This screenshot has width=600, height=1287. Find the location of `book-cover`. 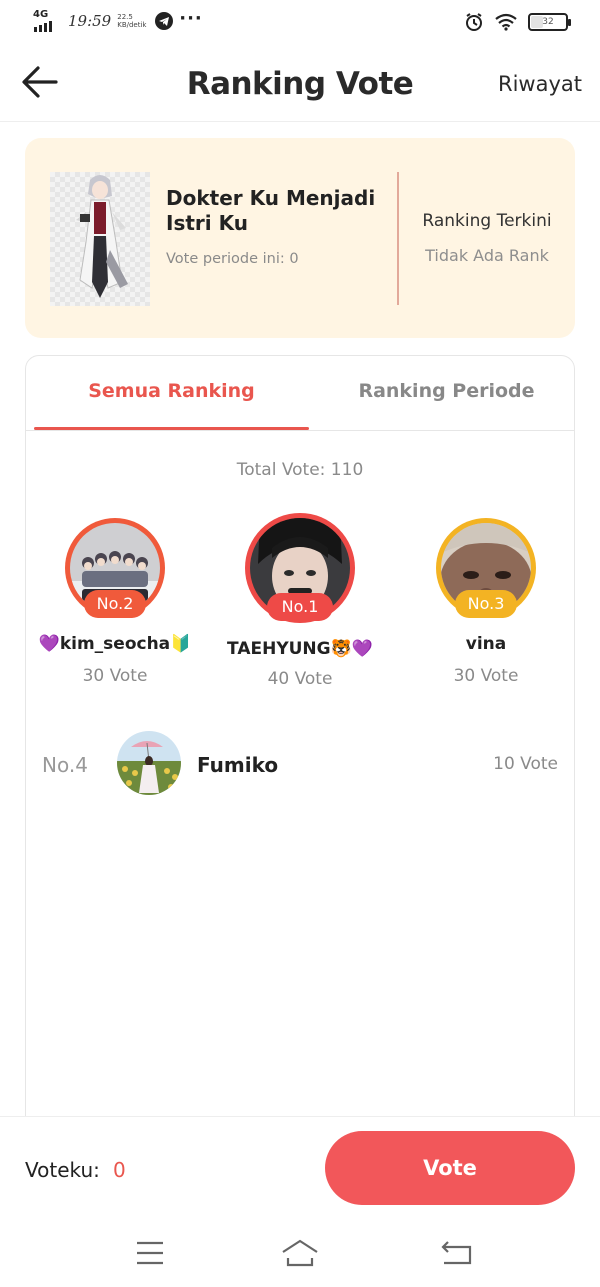

book-cover is located at coordinates (100, 239).